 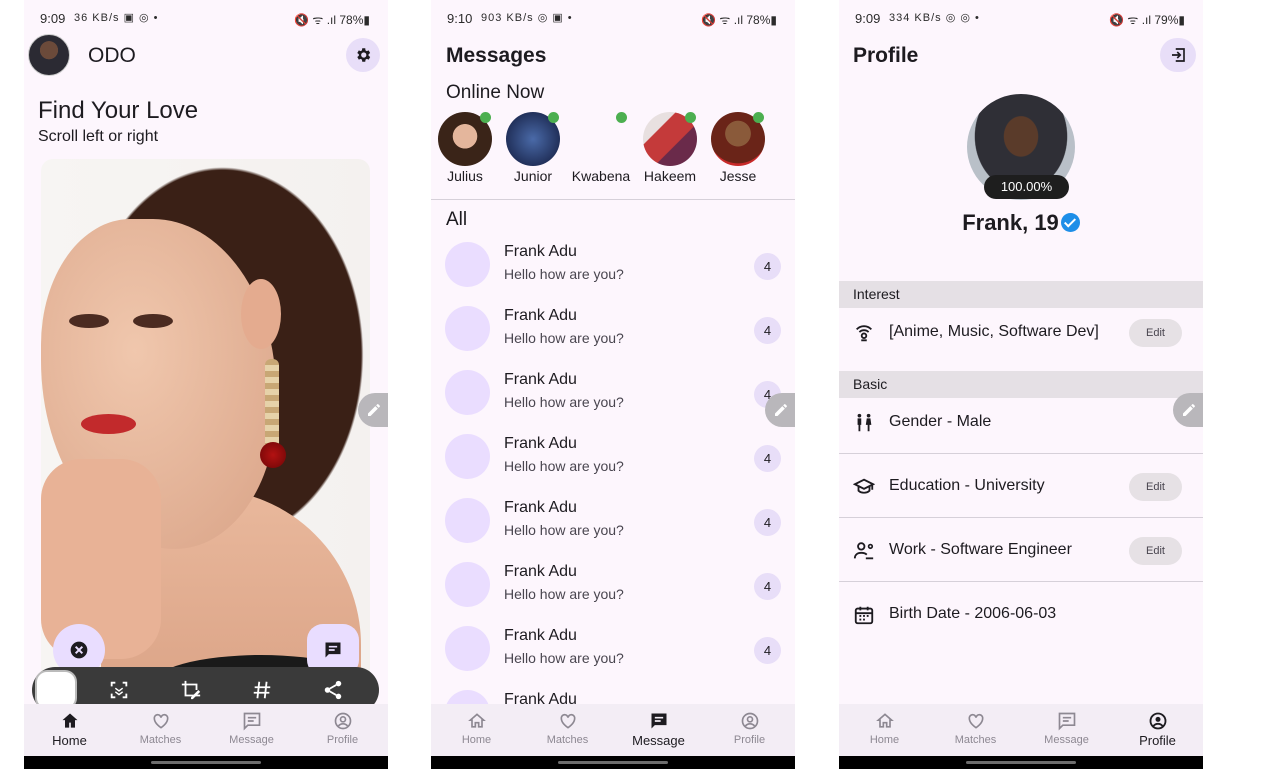 I want to click on nav-label: Matches, so click(x=975, y=740).